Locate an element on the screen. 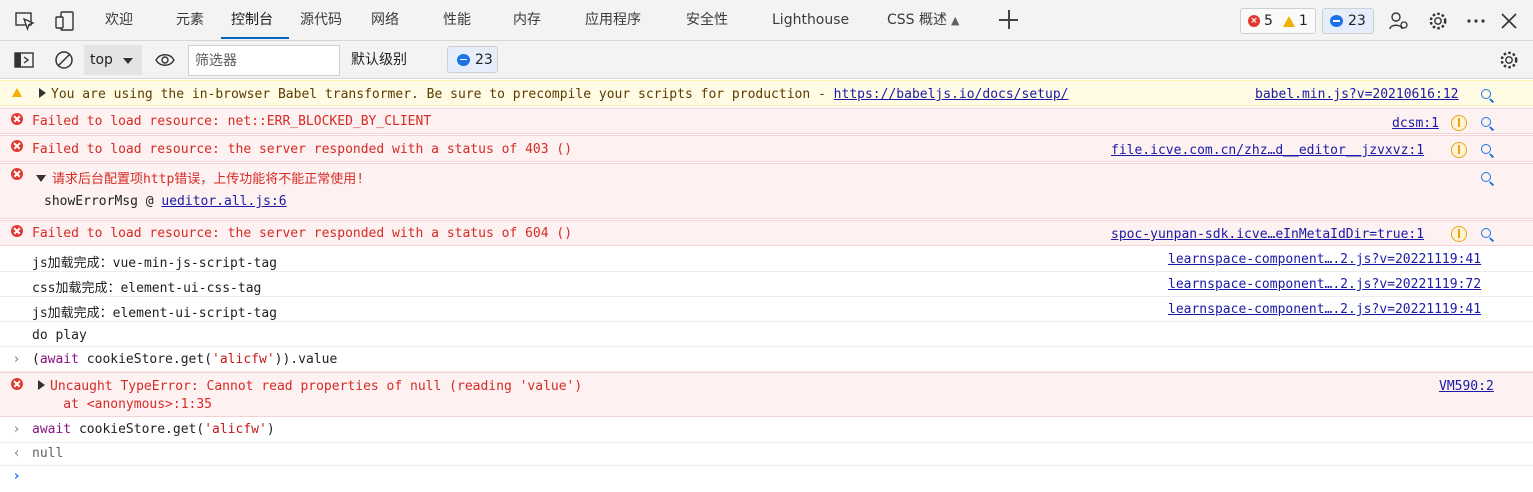 This screenshot has height=492, width=1533. tab-sources: 源代码 is located at coordinates (321, 20).